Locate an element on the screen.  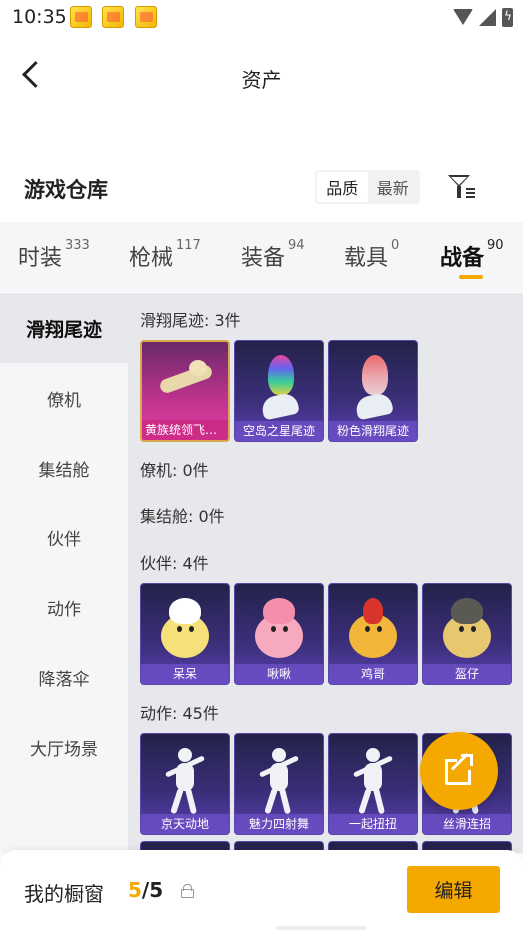
pink-pet-image is located at coordinates (279, 630).